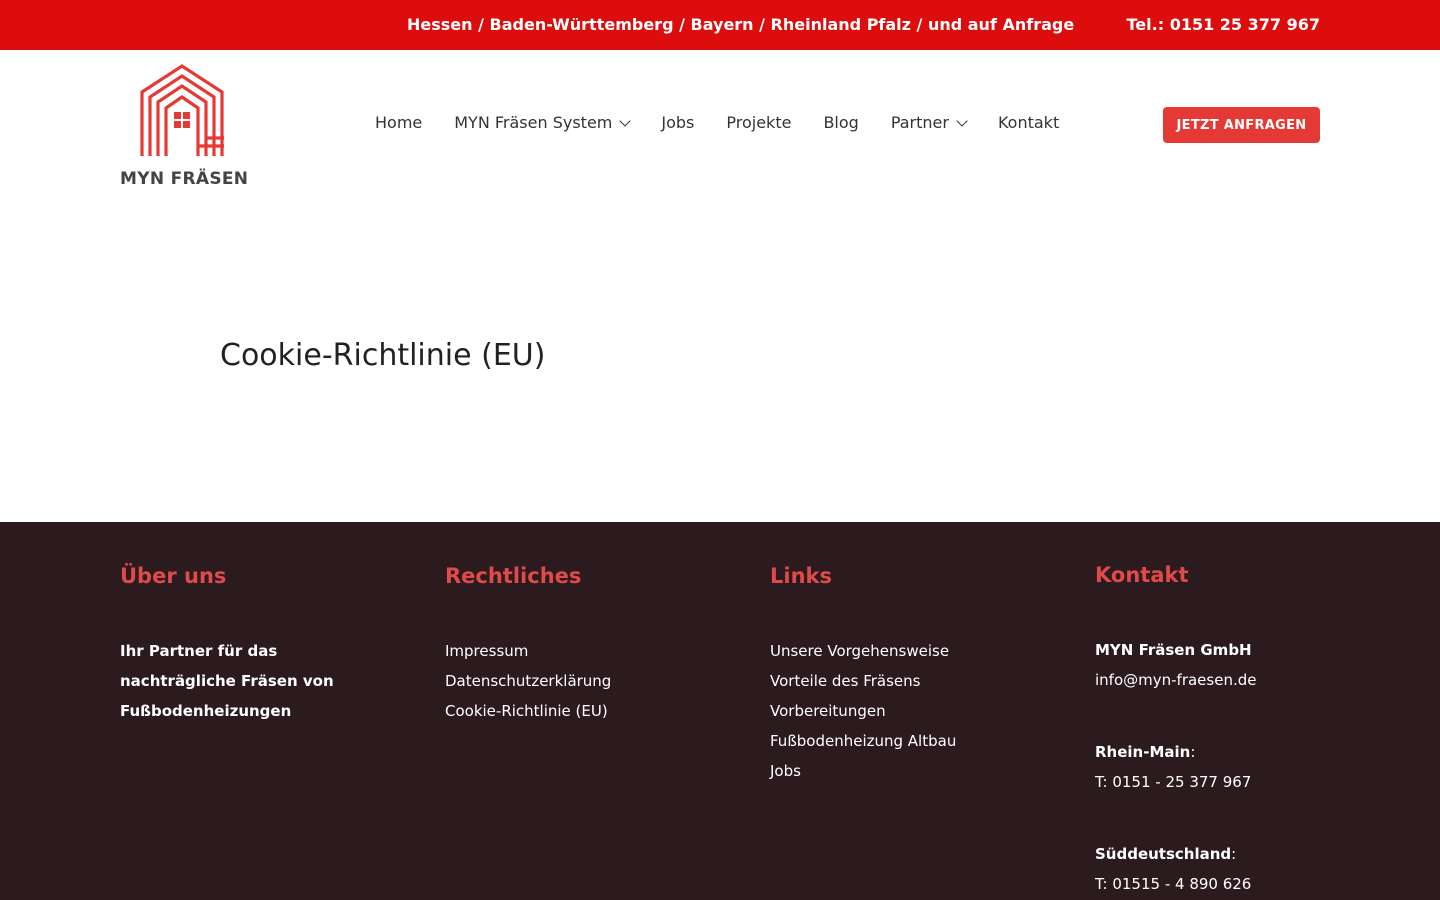  I want to click on footer-link-vorgehensweise: Unsere Vorgehensweise, so click(863, 651).